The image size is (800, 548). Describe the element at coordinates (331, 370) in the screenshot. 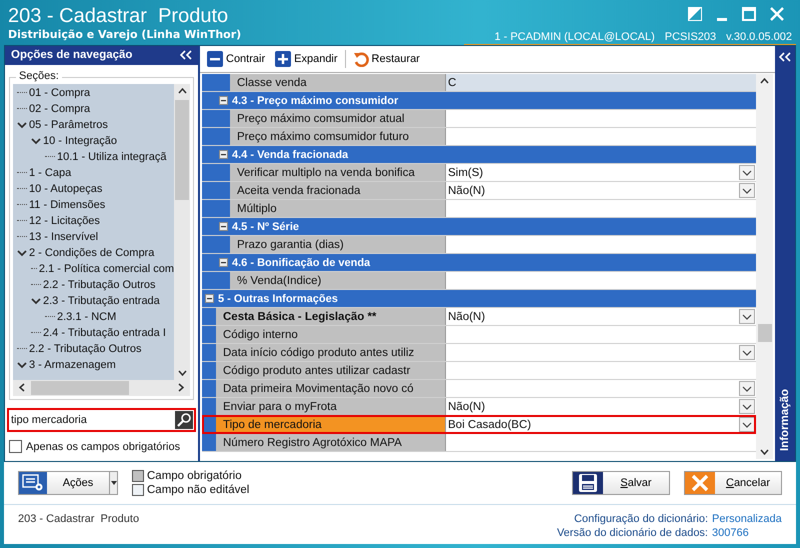

I see `field-label: Código produto antes utilizar cadastr` at that location.